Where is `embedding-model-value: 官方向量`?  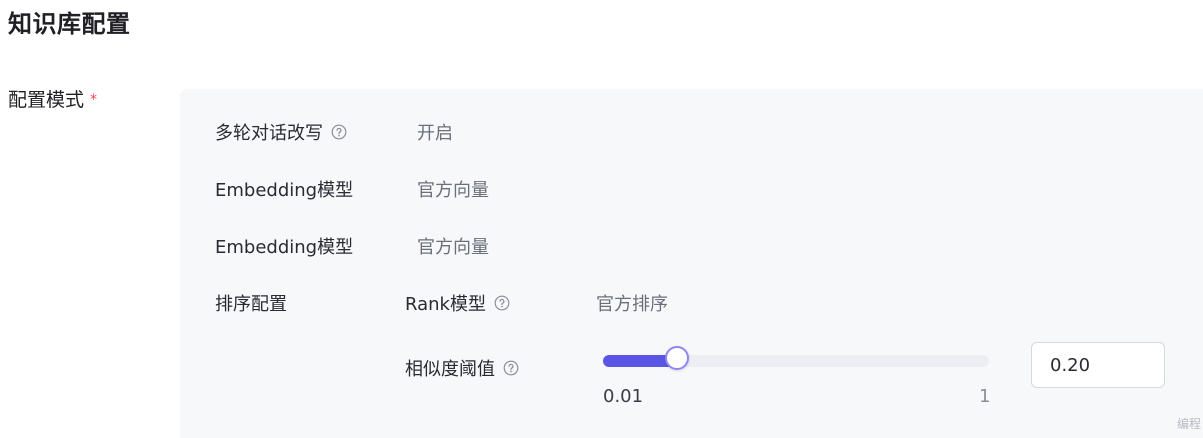 embedding-model-value: 官方向量 is located at coordinates (453, 190).